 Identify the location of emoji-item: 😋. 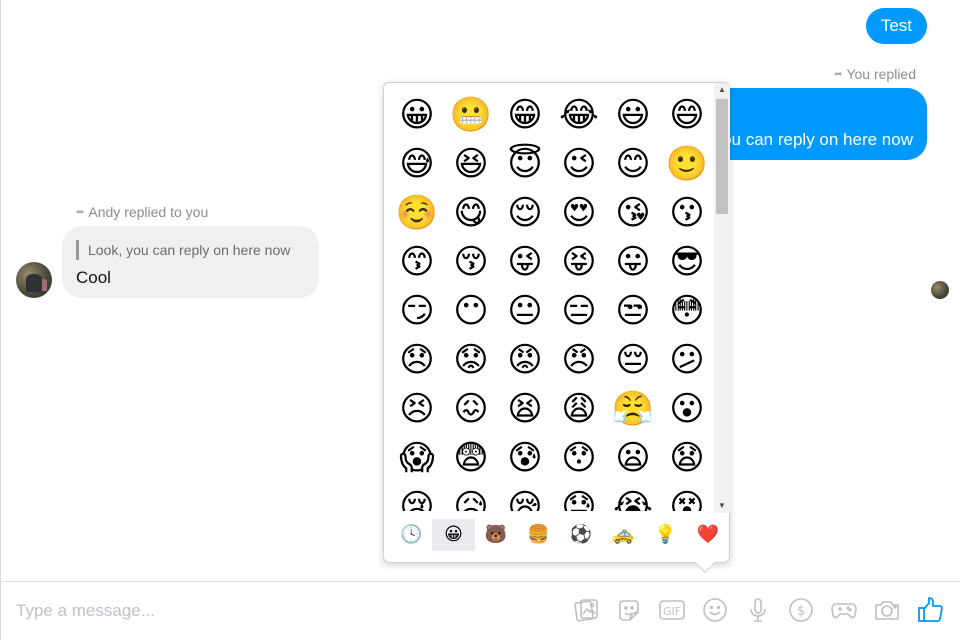
(471, 213).